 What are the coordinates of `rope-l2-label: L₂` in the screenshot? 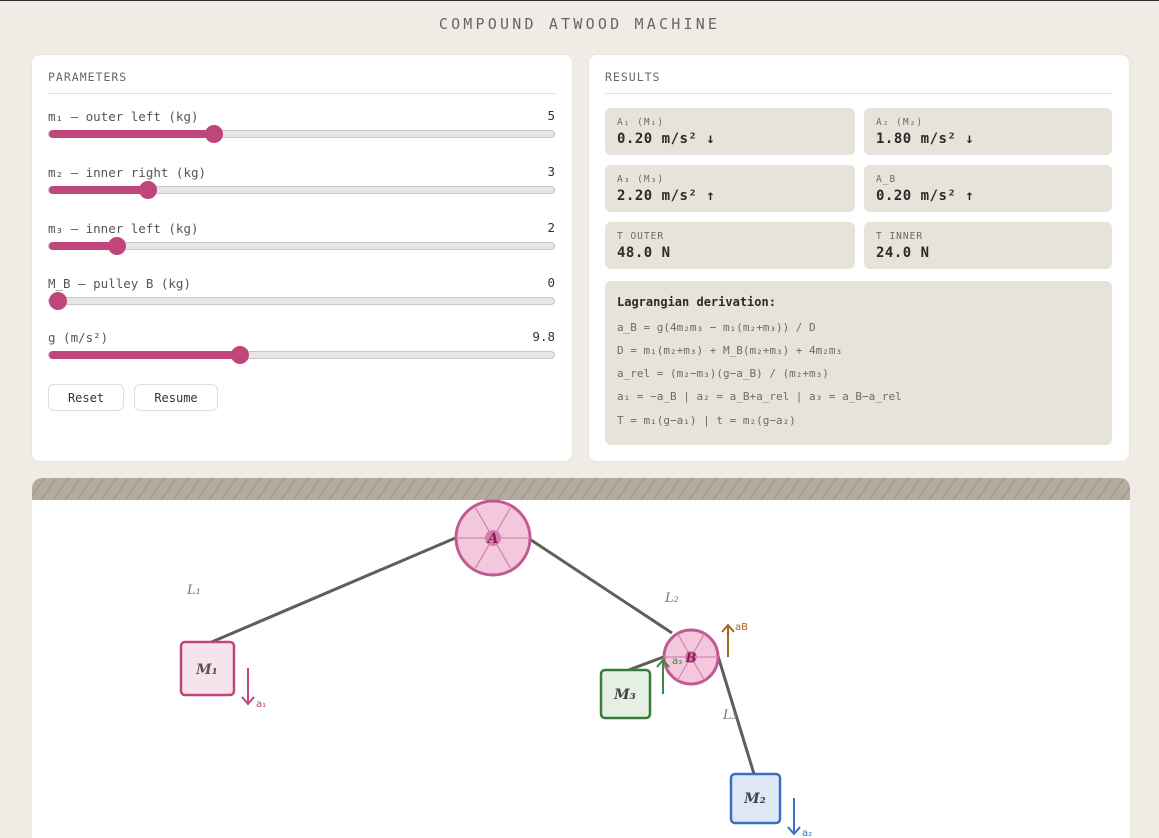 It's located at (671, 598).